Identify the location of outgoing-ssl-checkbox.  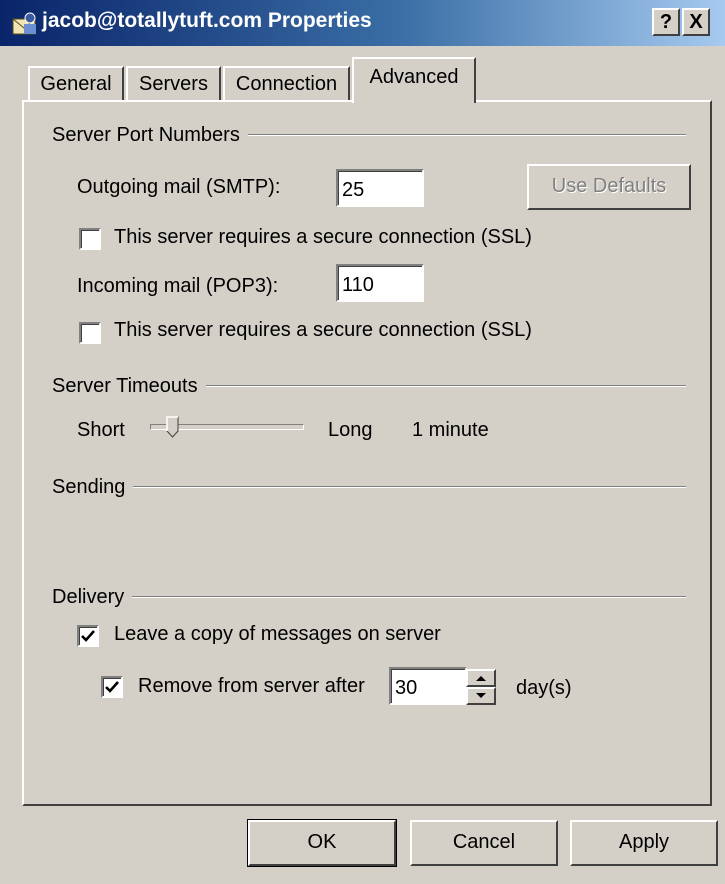
(90, 239).